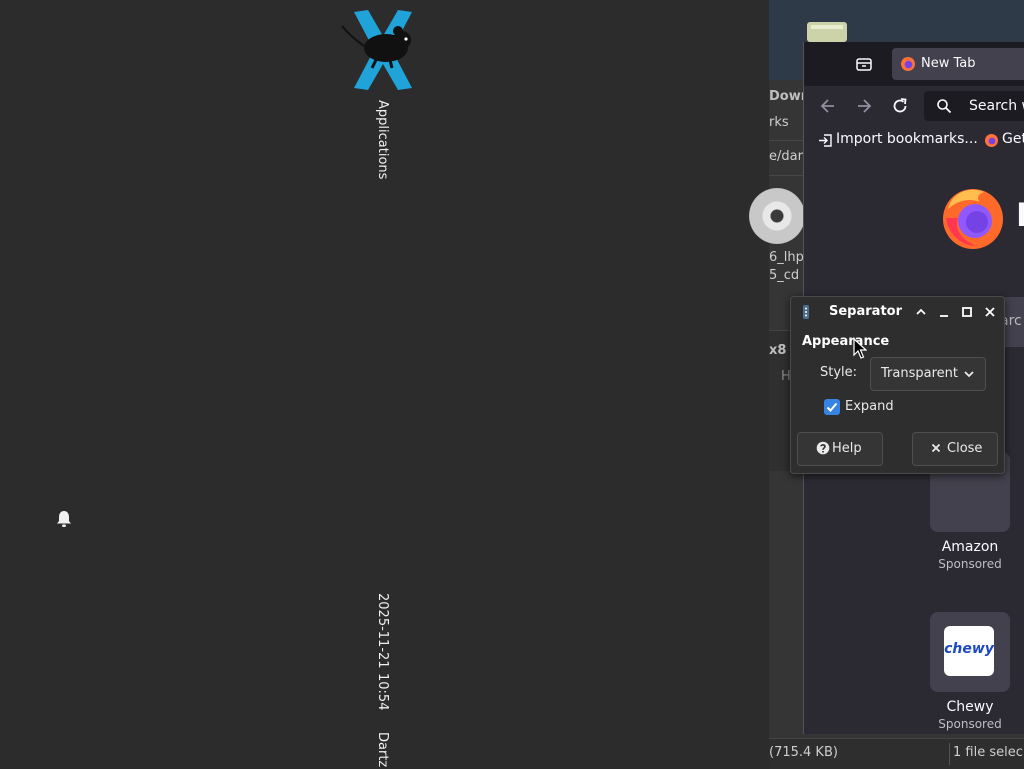  I want to click on style-dropdown: Transparent, so click(928, 374).